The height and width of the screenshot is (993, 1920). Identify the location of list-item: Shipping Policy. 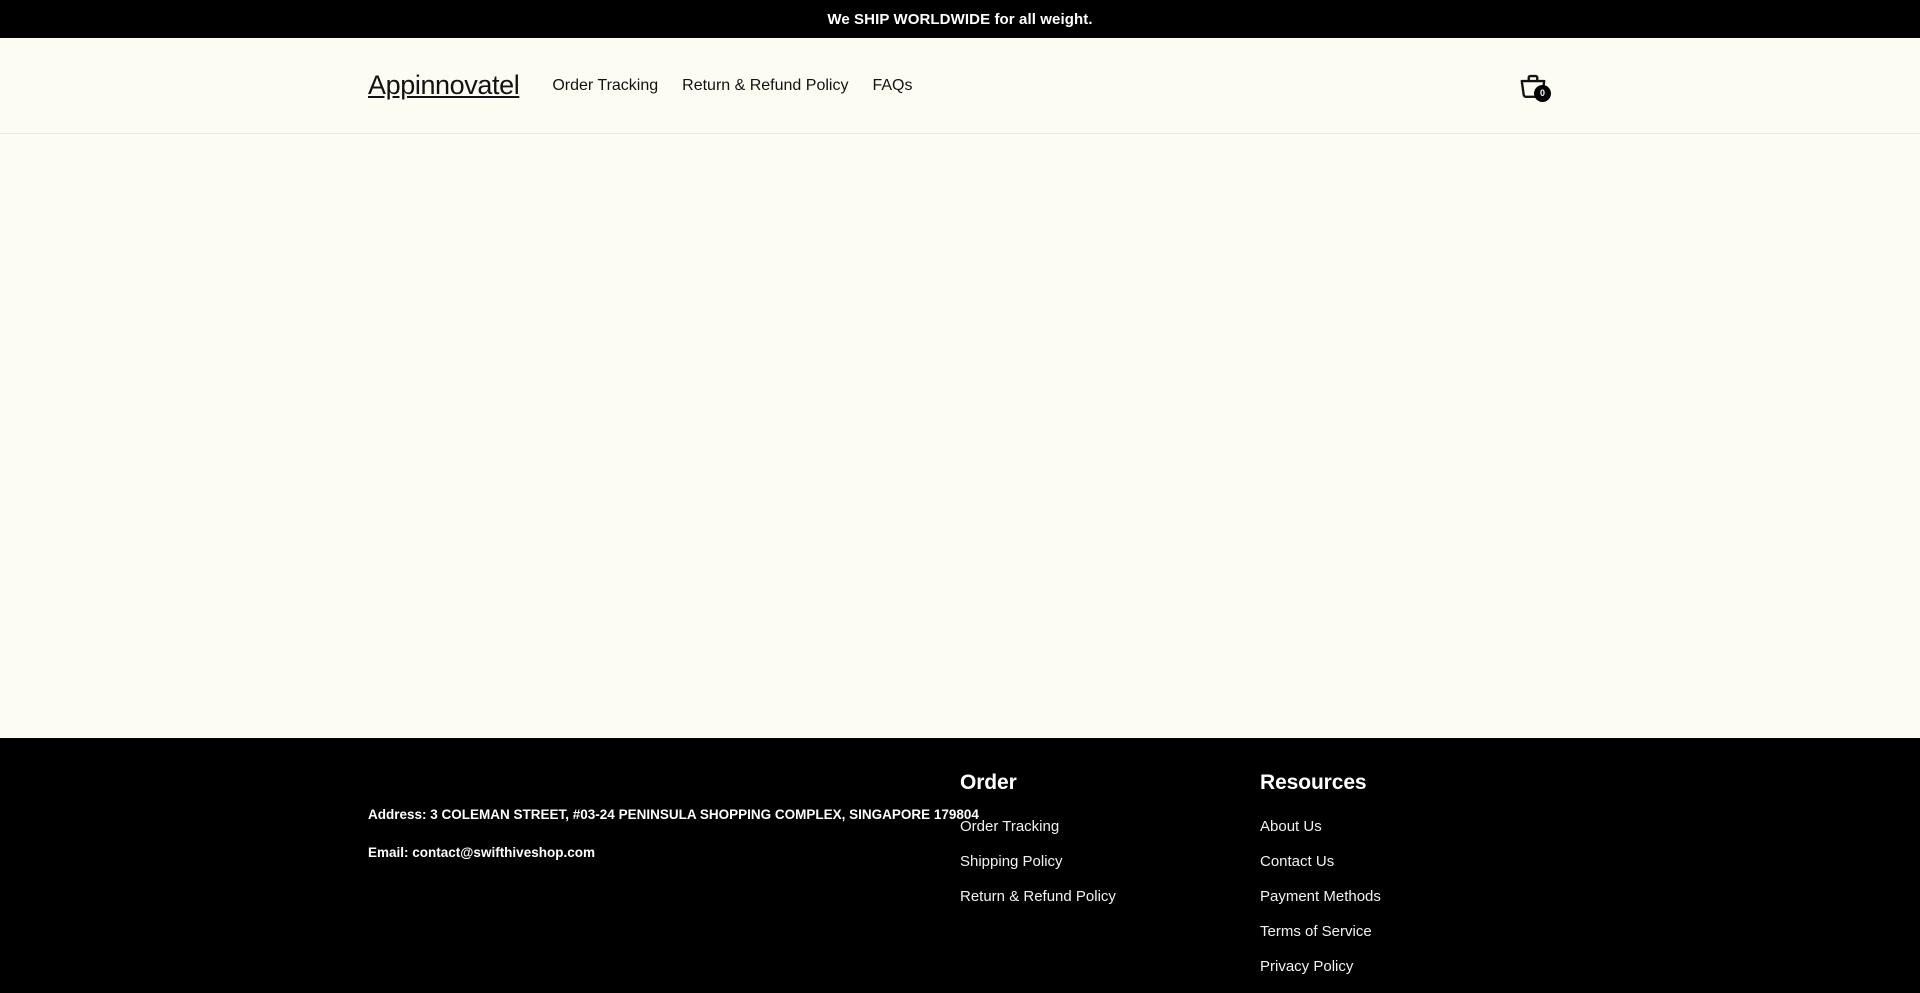
(1110, 862).